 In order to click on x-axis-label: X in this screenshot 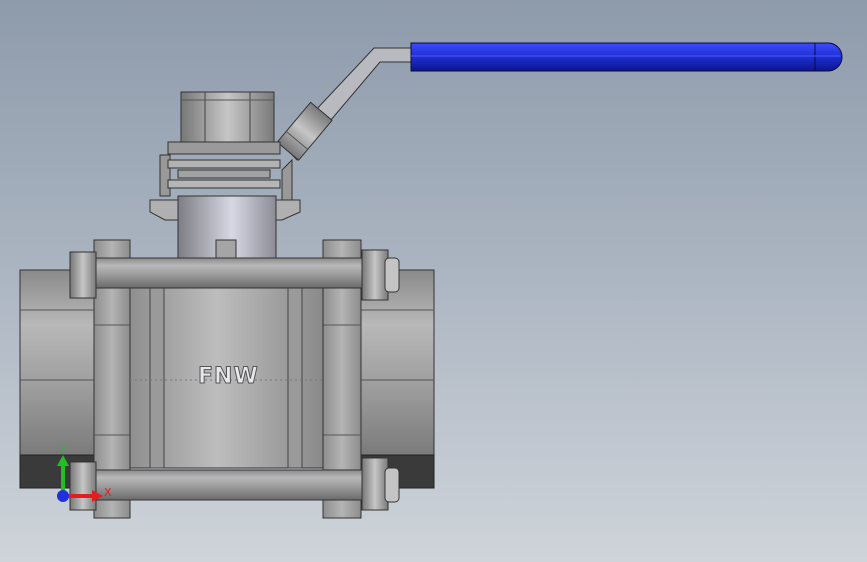, I will do `click(108, 492)`.